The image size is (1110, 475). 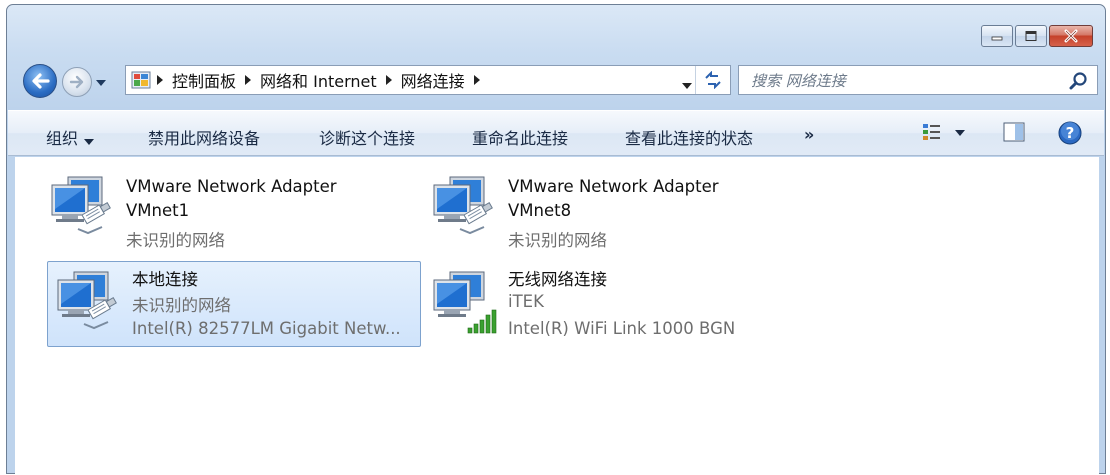 I want to click on search-icon, so click(x=1079, y=81).